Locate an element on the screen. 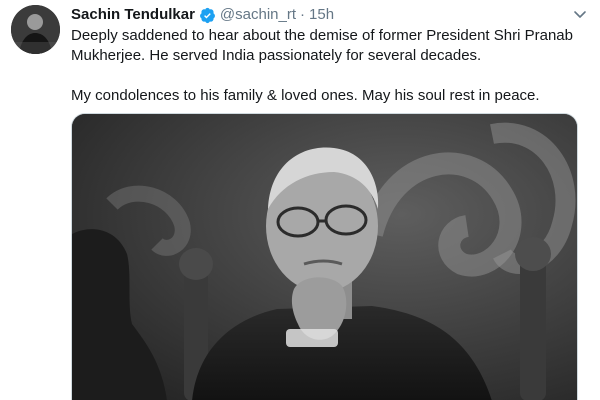 The width and height of the screenshot is (600, 400). tweet-header: Sachin Tendulkar @sachin_rt · 15h is located at coordinates (202, 15).